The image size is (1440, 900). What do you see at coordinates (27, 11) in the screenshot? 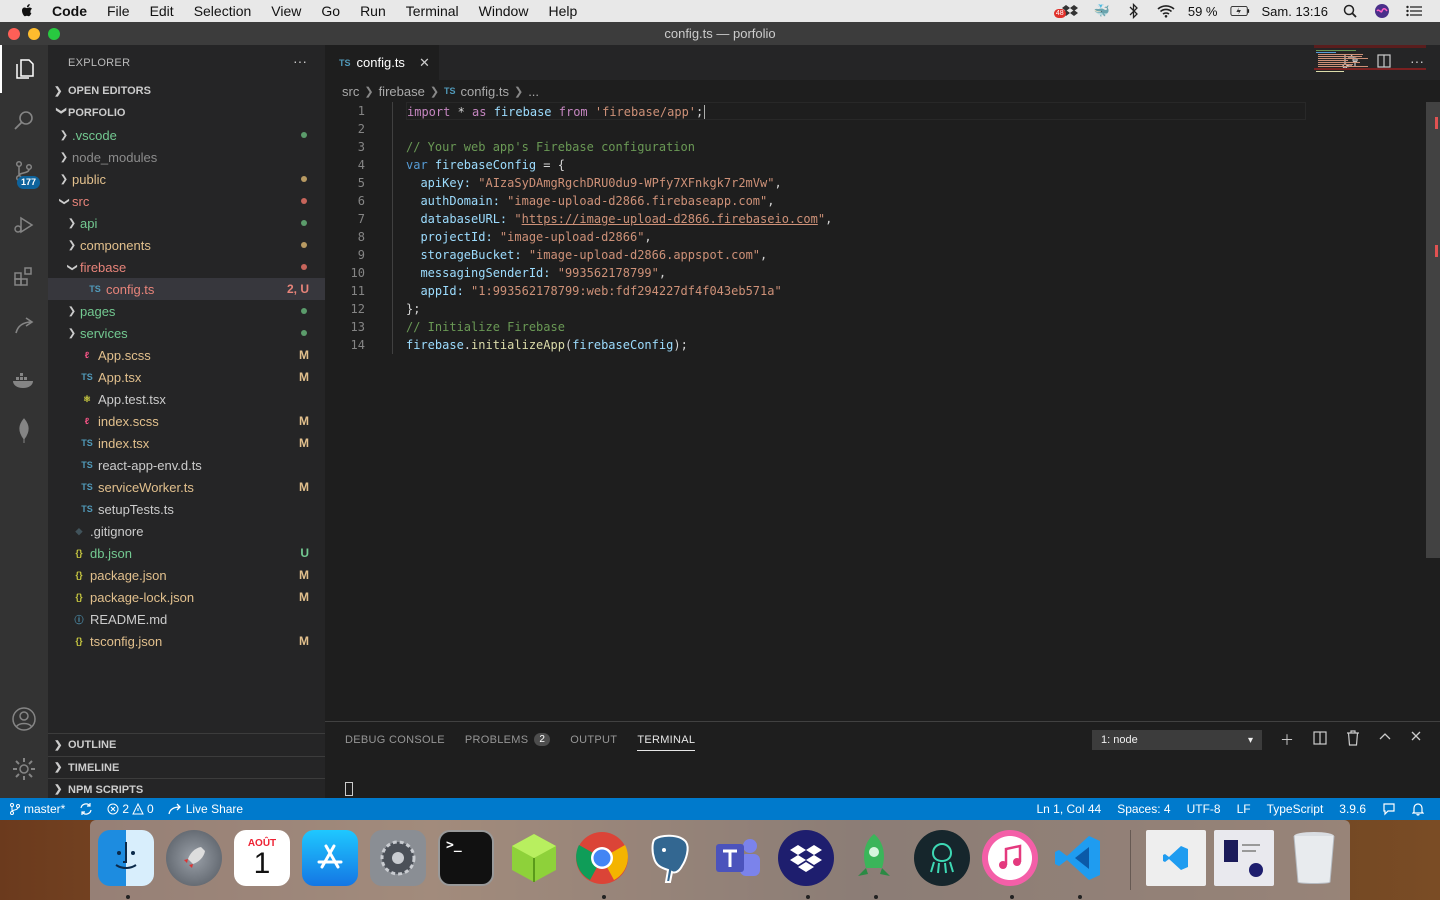
I see `apple-menu-icon` at bounding box center [27, 11].